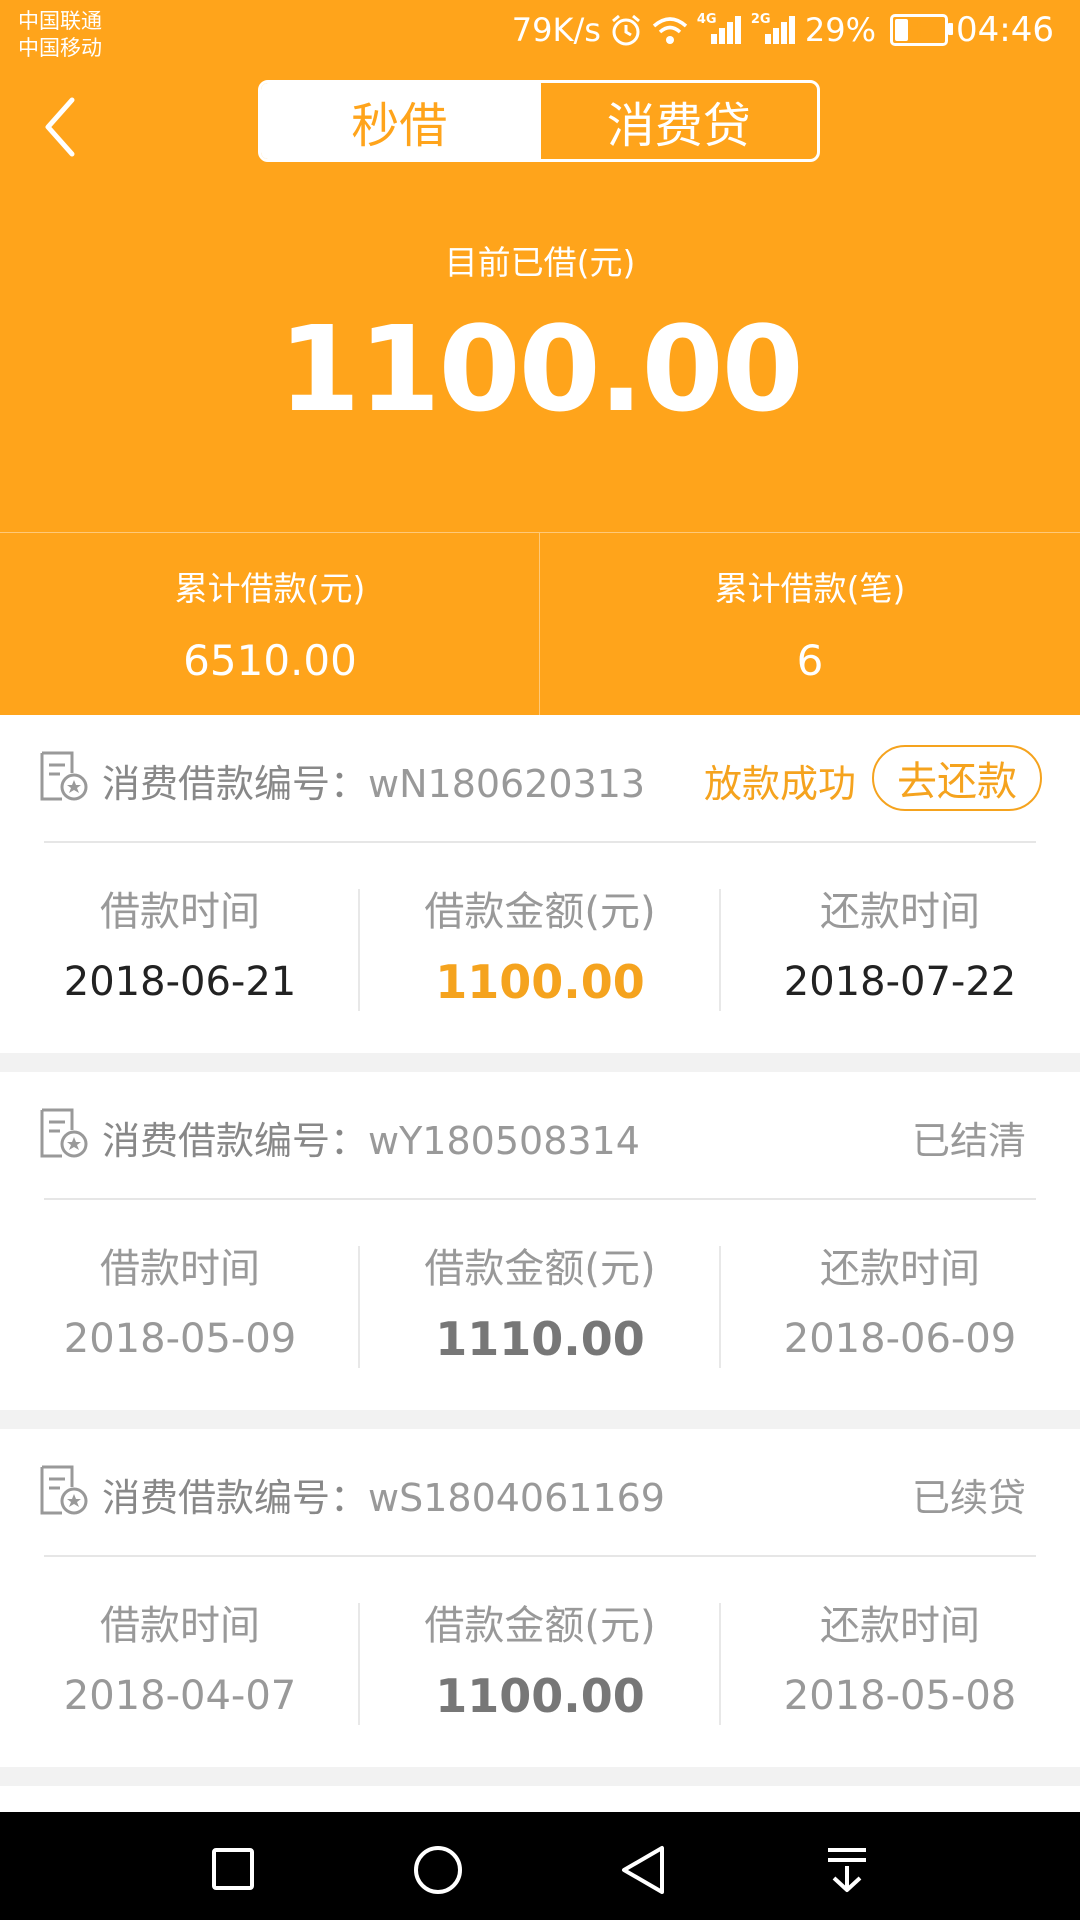 This screenshot has height=1920, width=1080. What do you see at coordinates (180, 1696) in the screenshot?
I see `borrow-time-value: 2018-04-07` at bounding box center [180, 1696].